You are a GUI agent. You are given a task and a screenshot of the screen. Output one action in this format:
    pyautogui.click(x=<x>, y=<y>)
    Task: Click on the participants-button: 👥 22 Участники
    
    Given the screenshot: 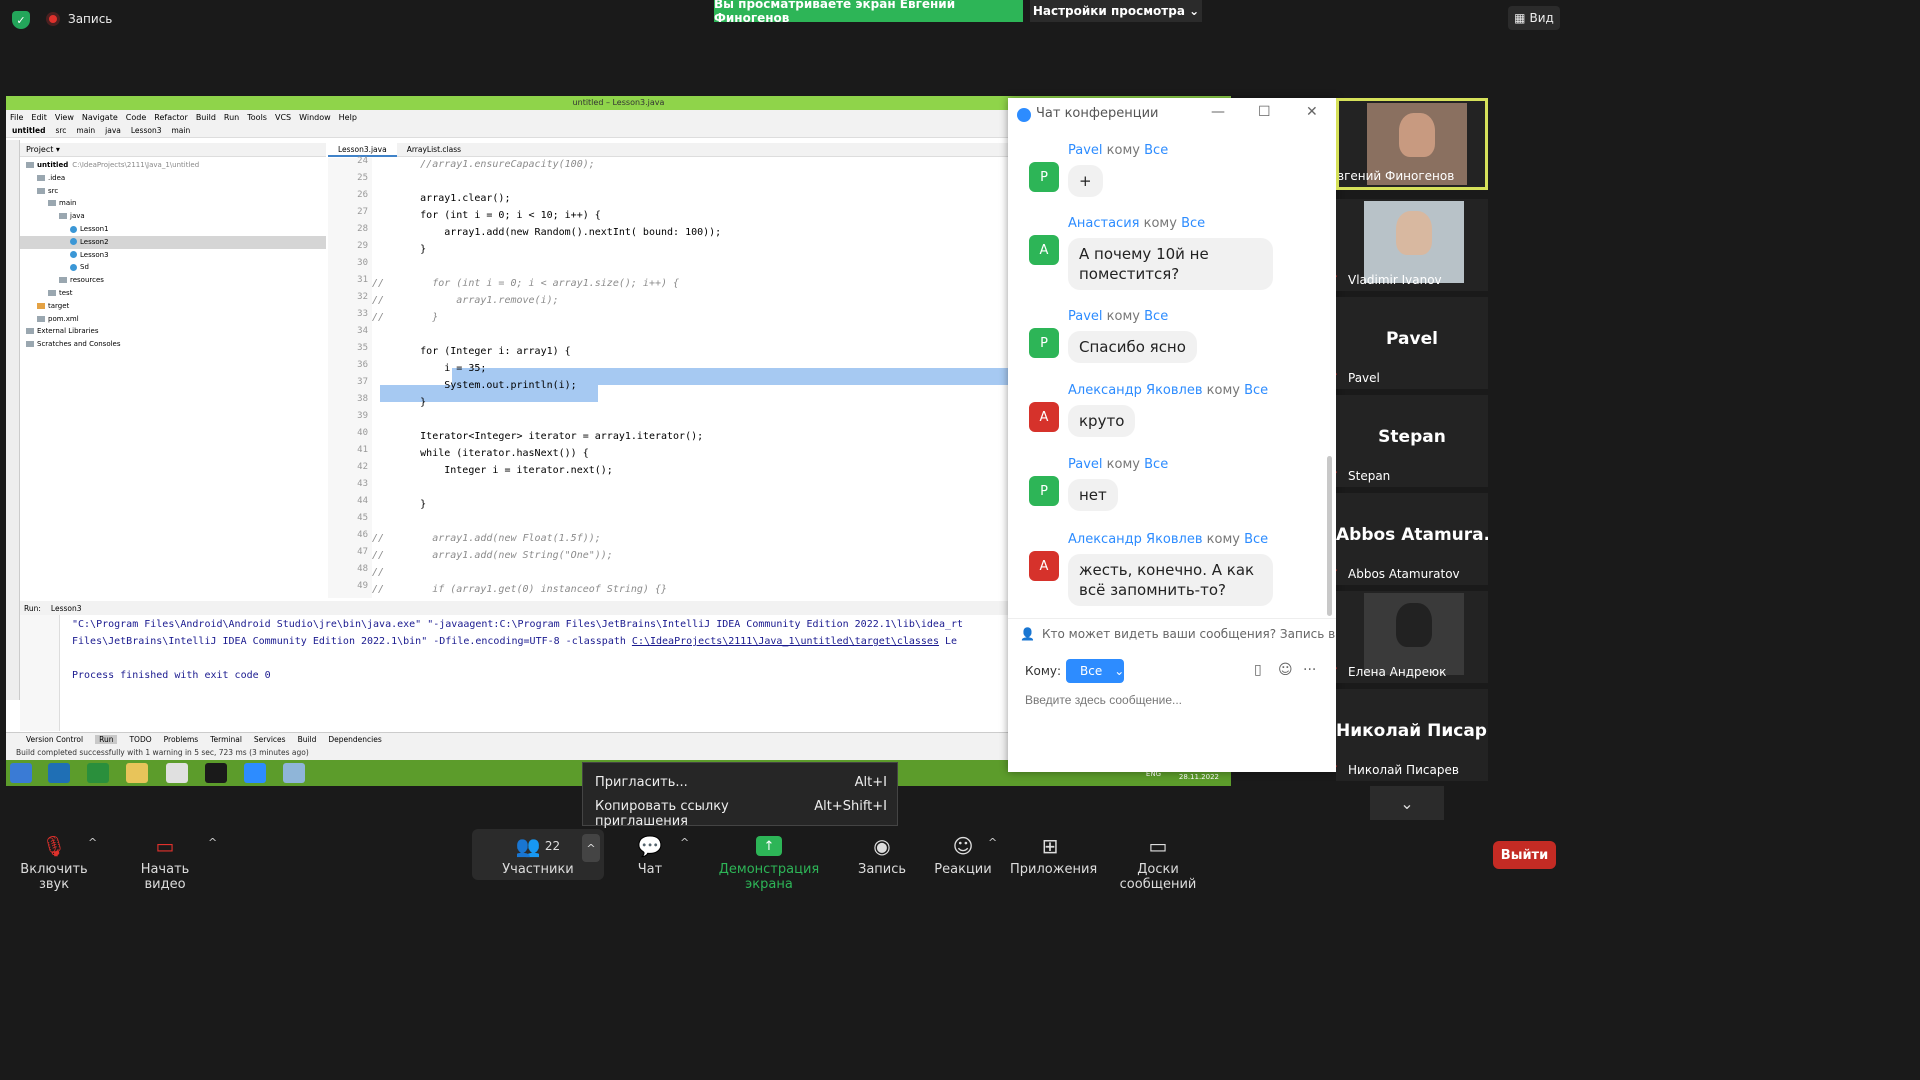 What is the action you would take?
    pyautogui.click(x=538, y=855)
    